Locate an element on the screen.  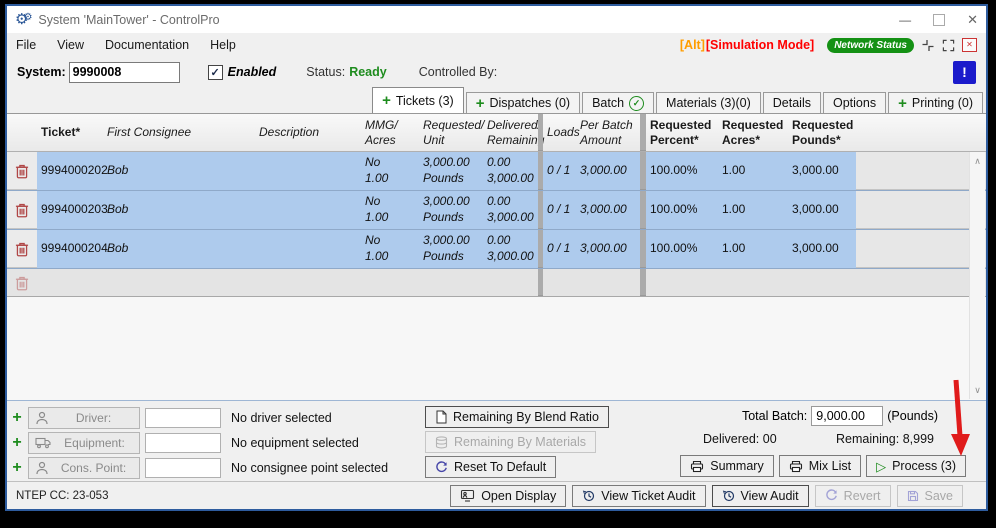
view-audit-button: View Audit is located at coordinates (760, 495).